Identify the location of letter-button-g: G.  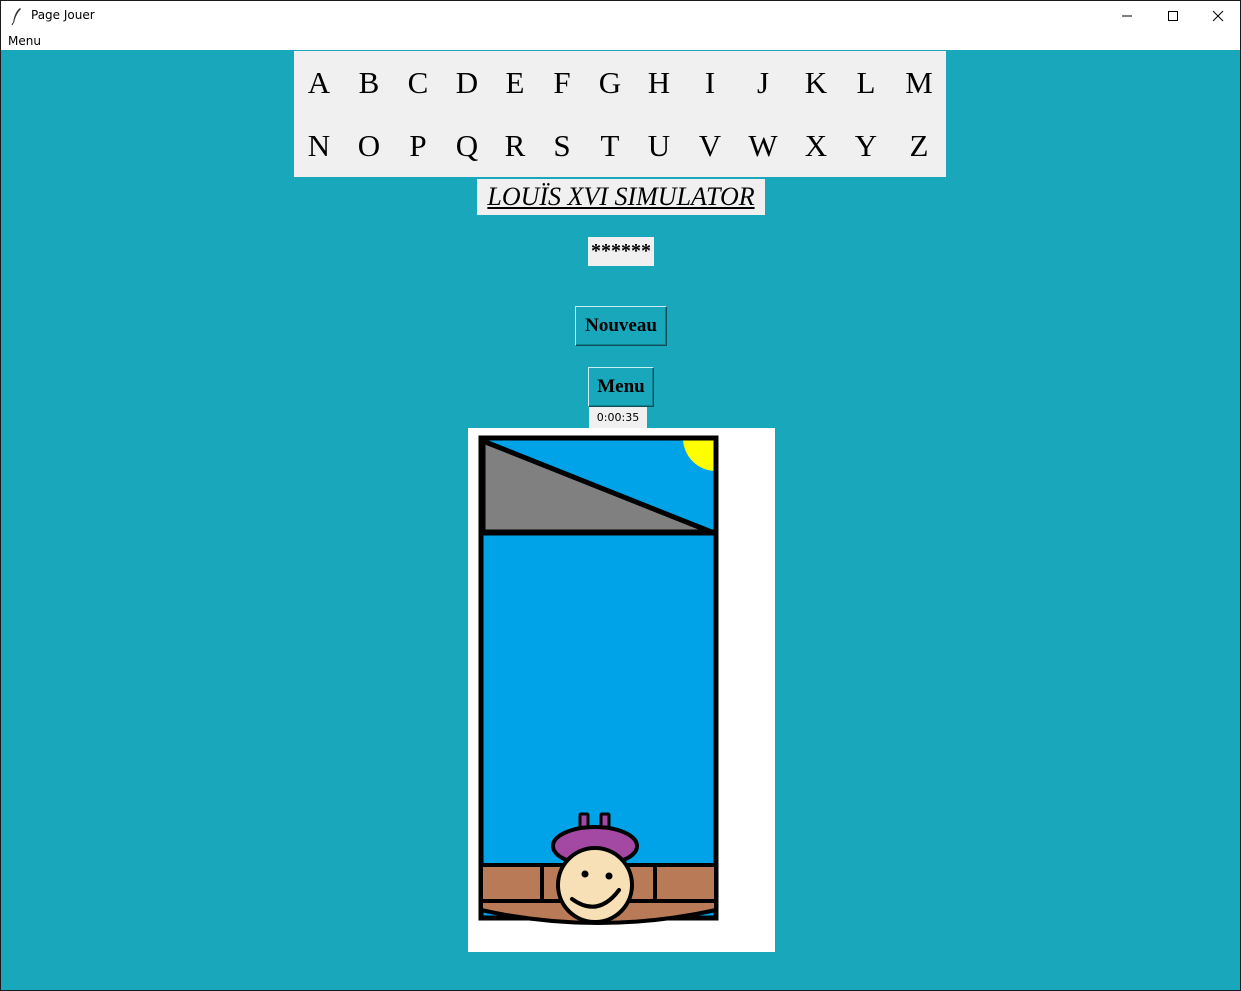
(610, 82).